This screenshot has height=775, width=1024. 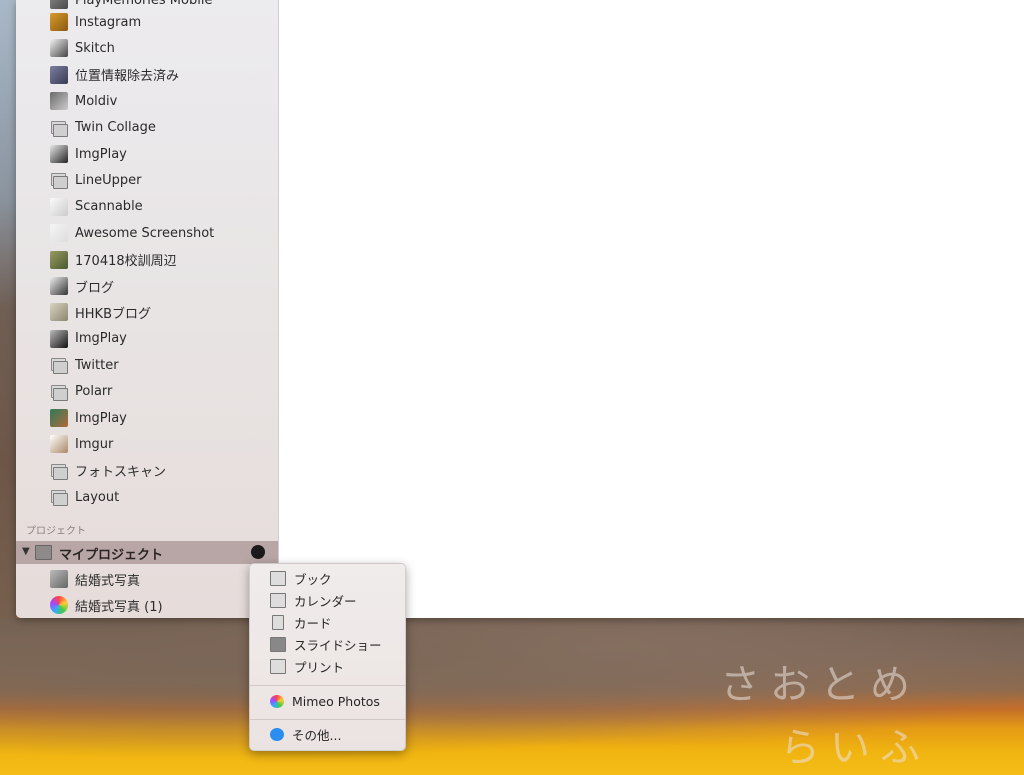 What do you see at coordinates (313, 623) in the screenshot?
I see `menu-item-label: カード` at bounding box center [313, 623].